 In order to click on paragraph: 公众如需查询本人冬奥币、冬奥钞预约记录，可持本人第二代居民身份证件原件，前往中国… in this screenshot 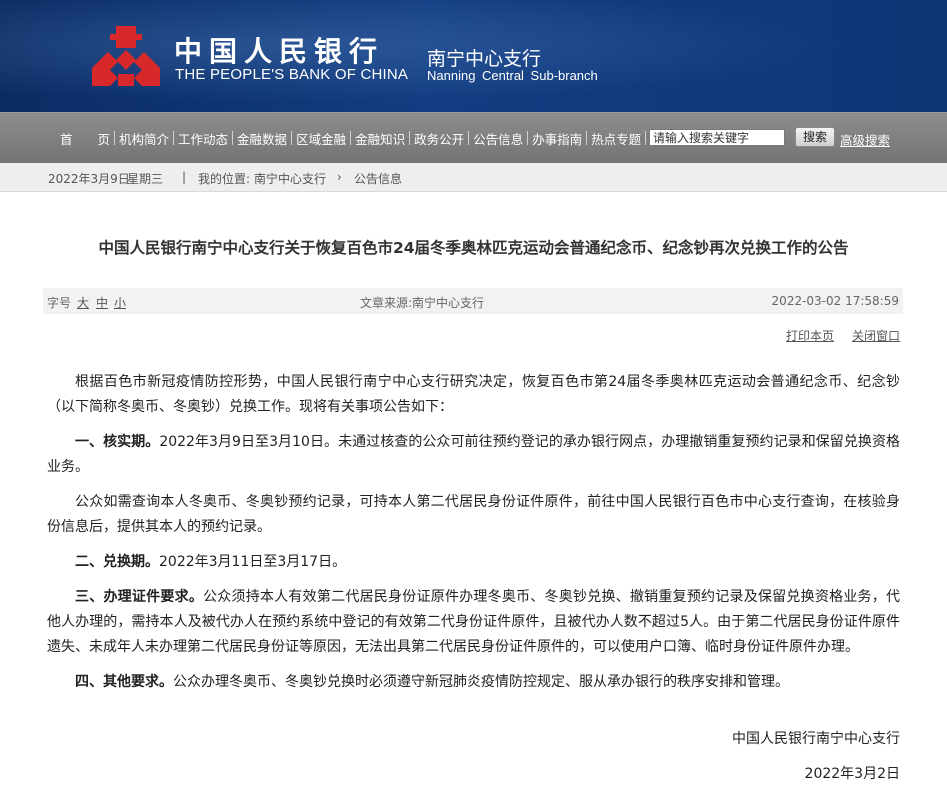, I will do `click(473, 515)`.